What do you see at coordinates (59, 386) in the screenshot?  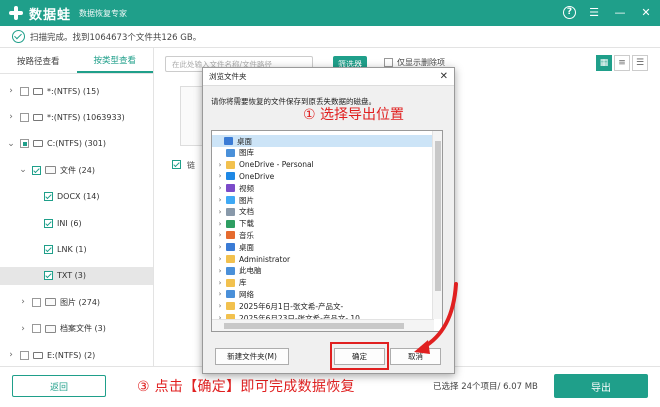 I see `back-button: 返回` at bounding box center [59, 386].